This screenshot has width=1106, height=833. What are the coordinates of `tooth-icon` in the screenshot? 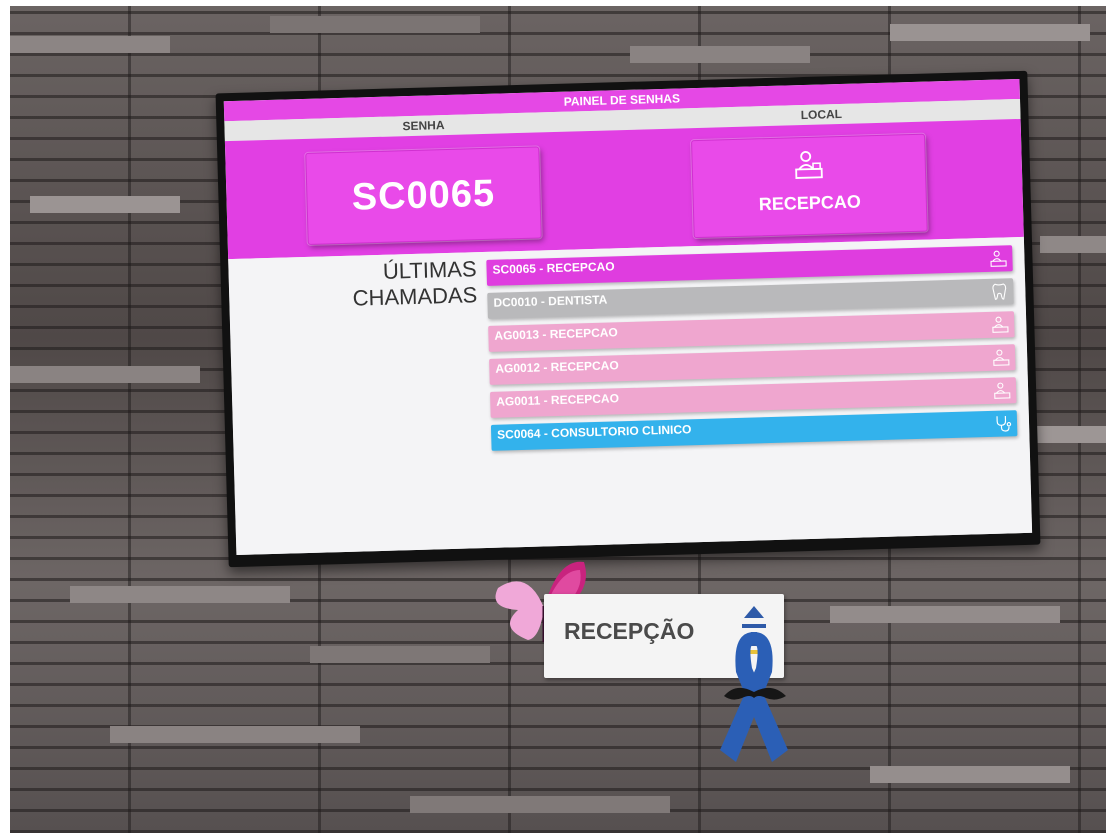 It's located at (999, 291).